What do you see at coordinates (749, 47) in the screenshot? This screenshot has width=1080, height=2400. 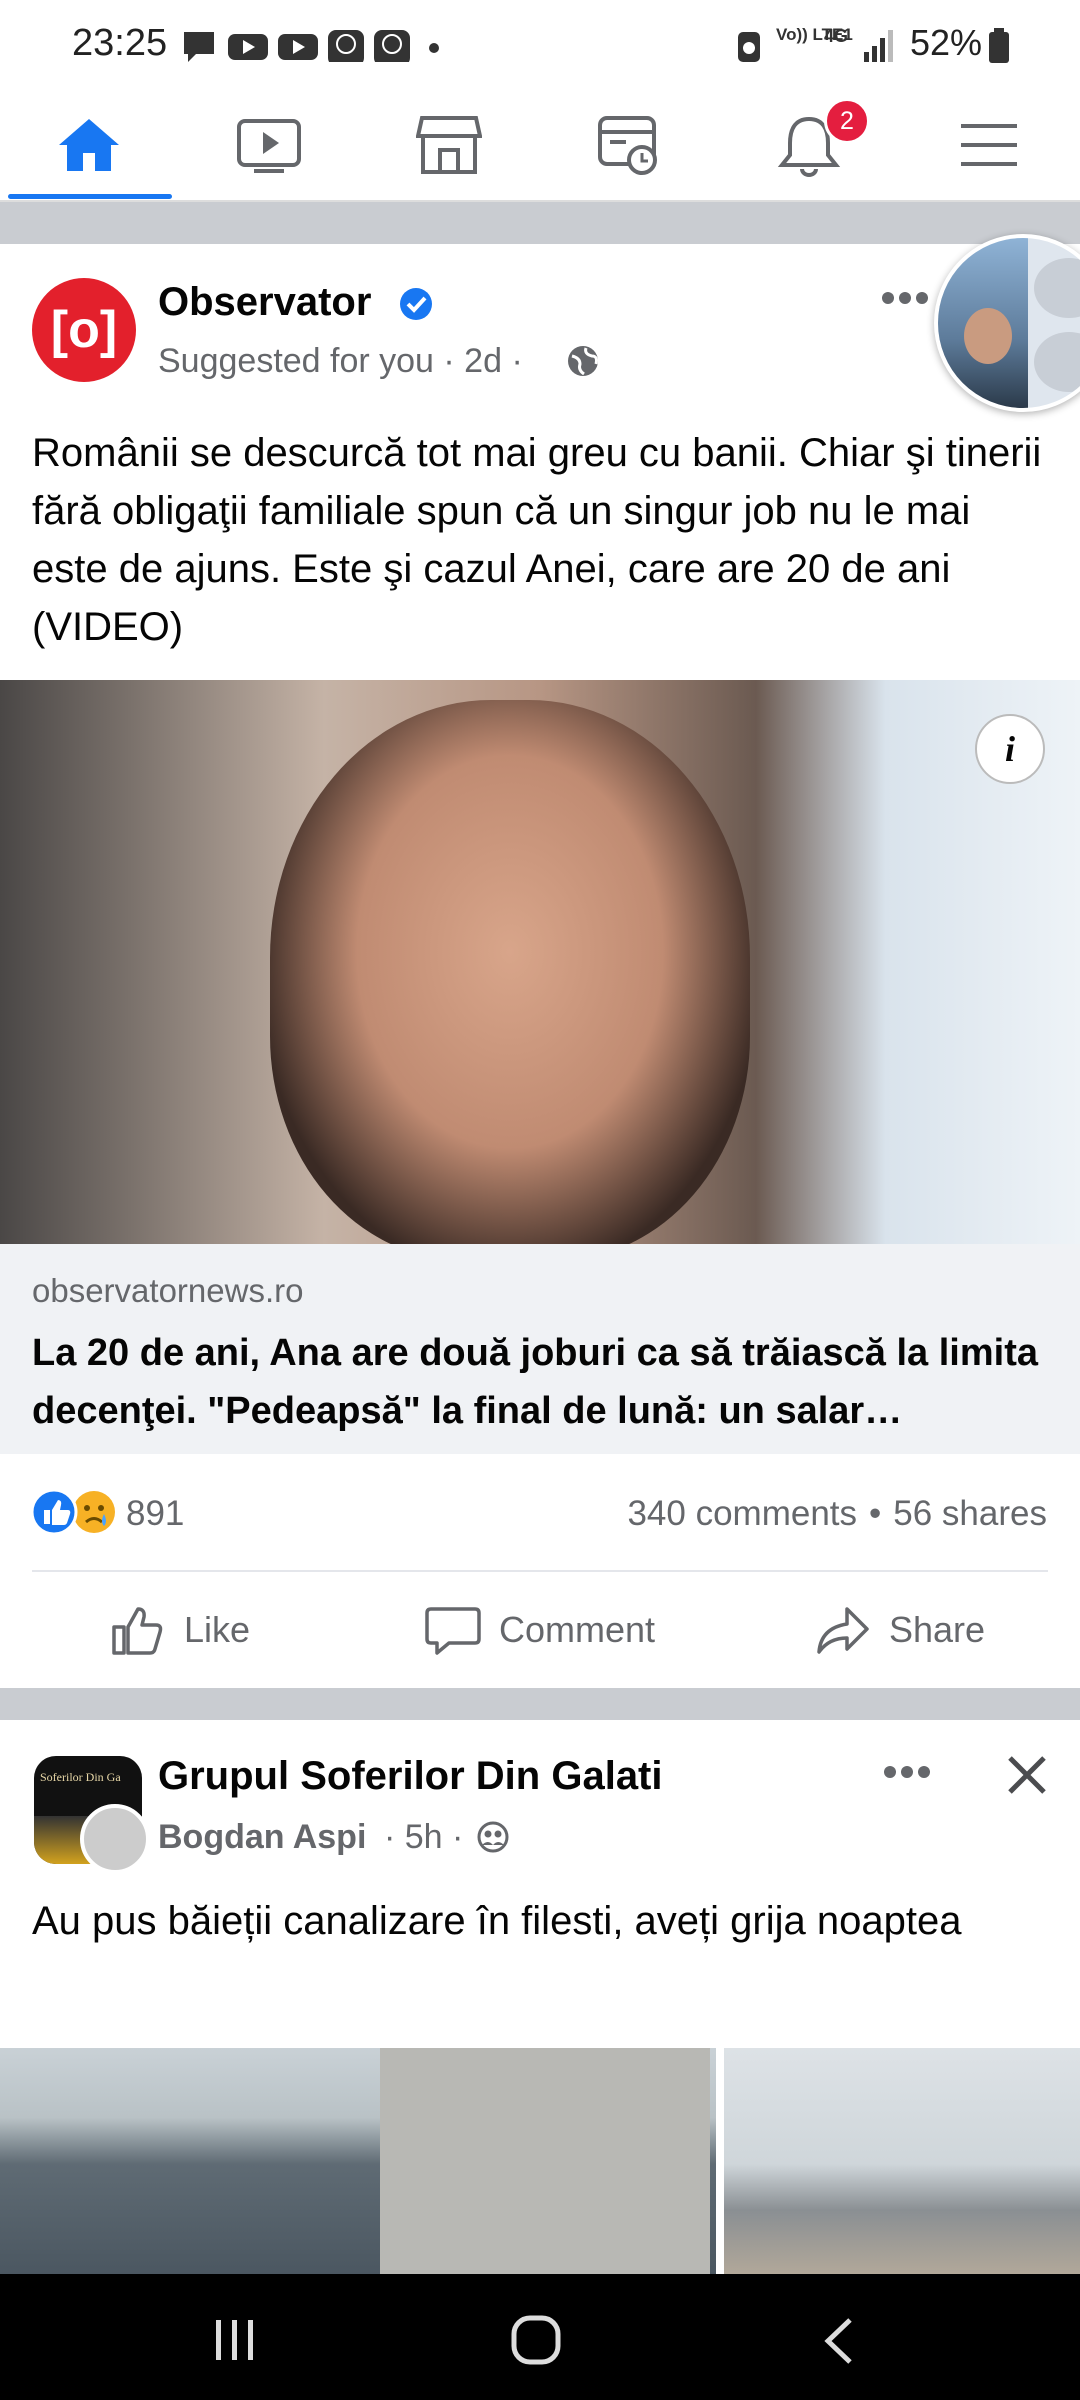 I see `alarm-icon` at bounding box center [749, 47].